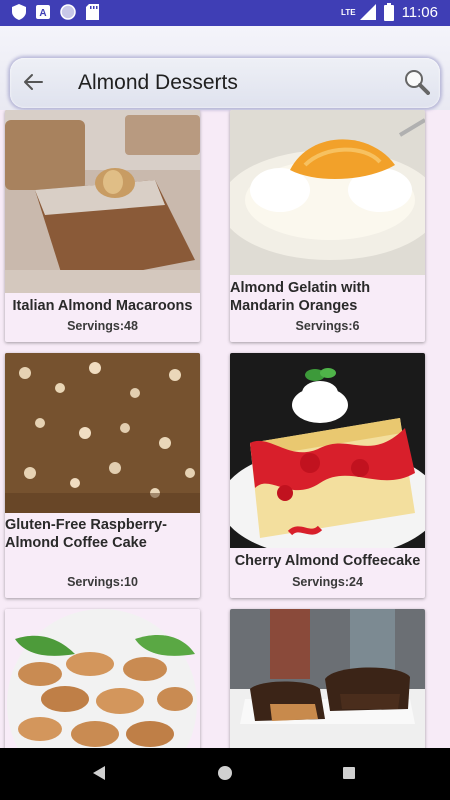 The width and height of the screenshot is (450, 800). Describe the element at coordinates (367, 12) in the screenshot. I see `signal-icon` at that location.